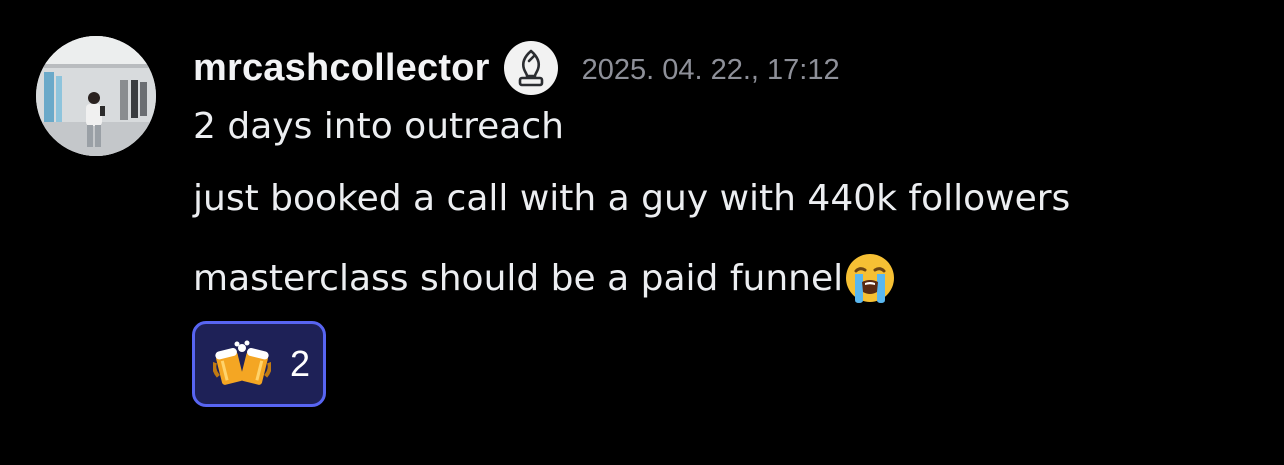 The image size is (1284, 465). Describe the element at coordinates (300, 363) in the screenshot. I see `reaction-count: 2` at that location.